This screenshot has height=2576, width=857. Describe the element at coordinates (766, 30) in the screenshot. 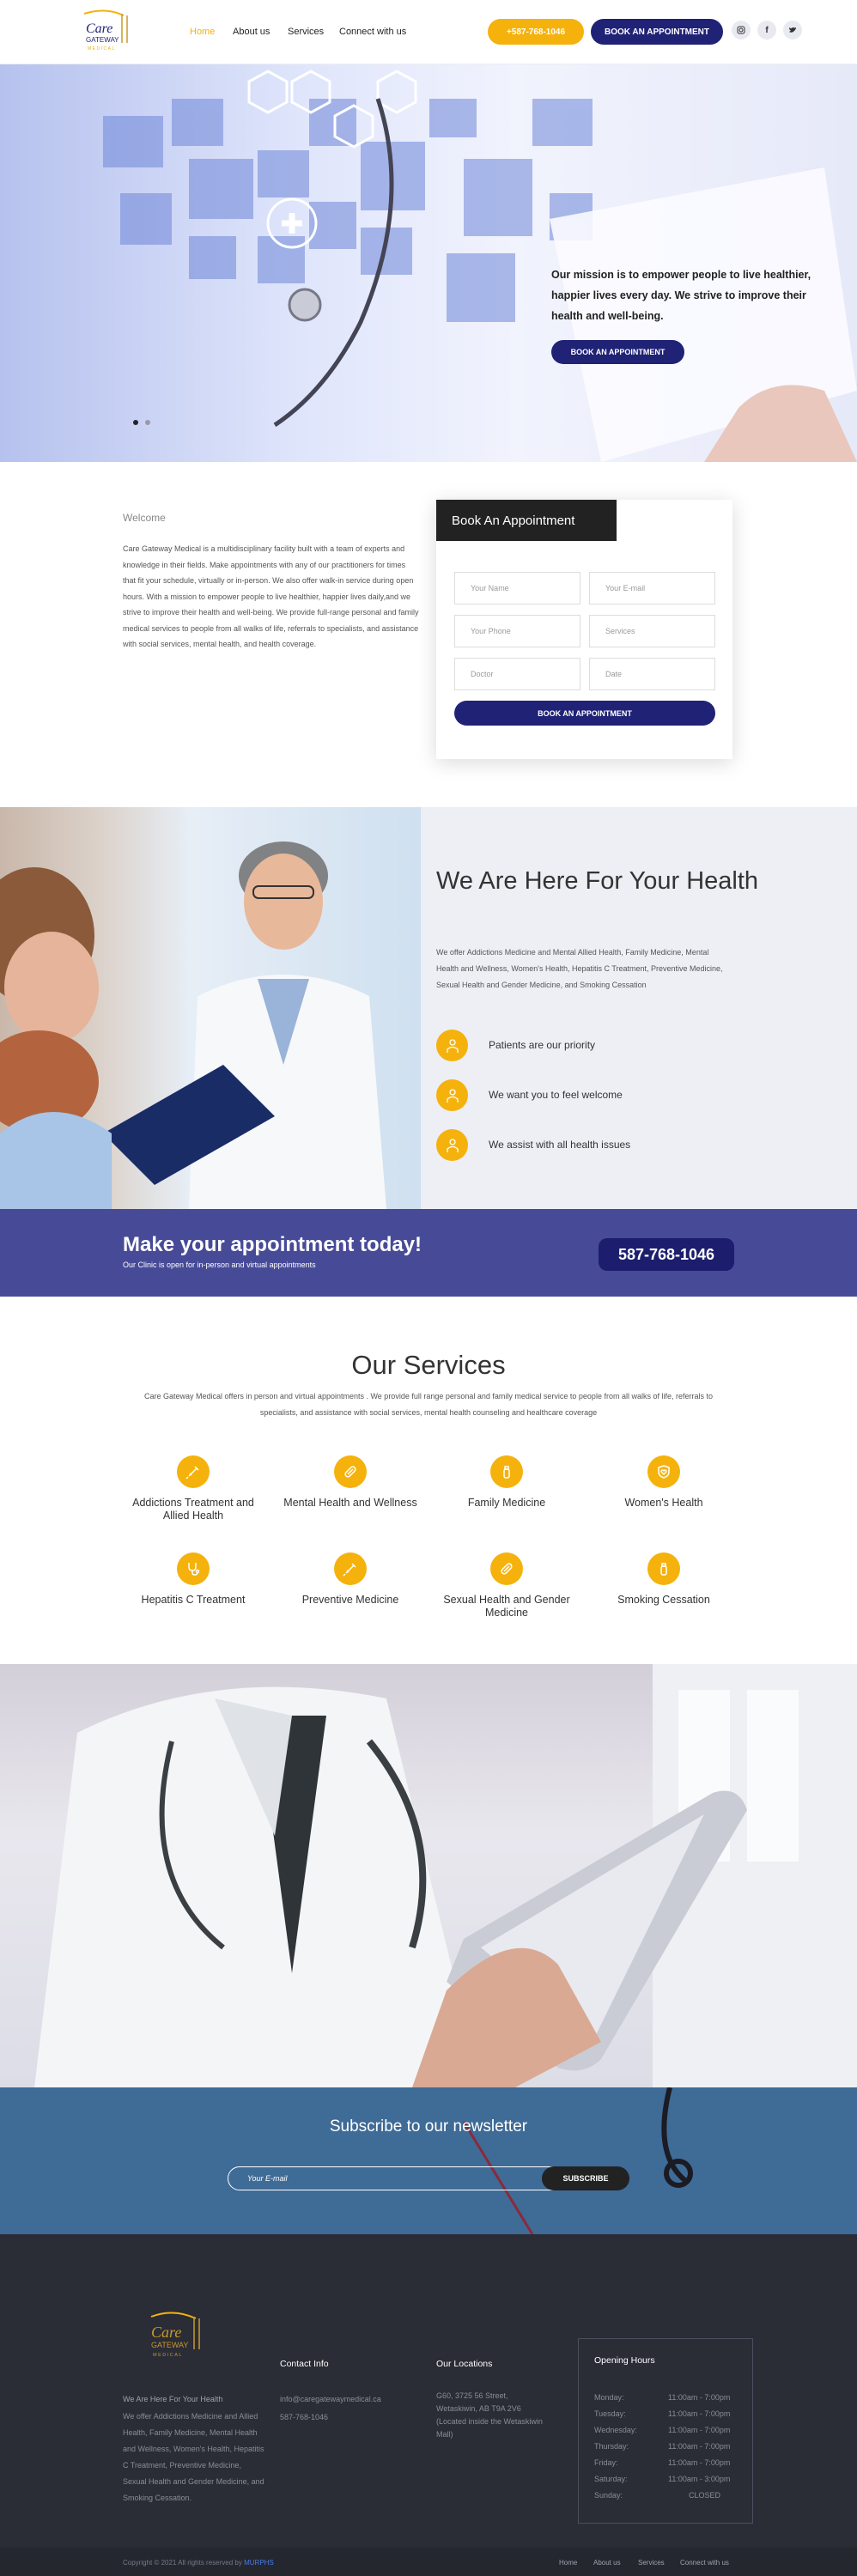

I see `facebook-icon: f` at that location.